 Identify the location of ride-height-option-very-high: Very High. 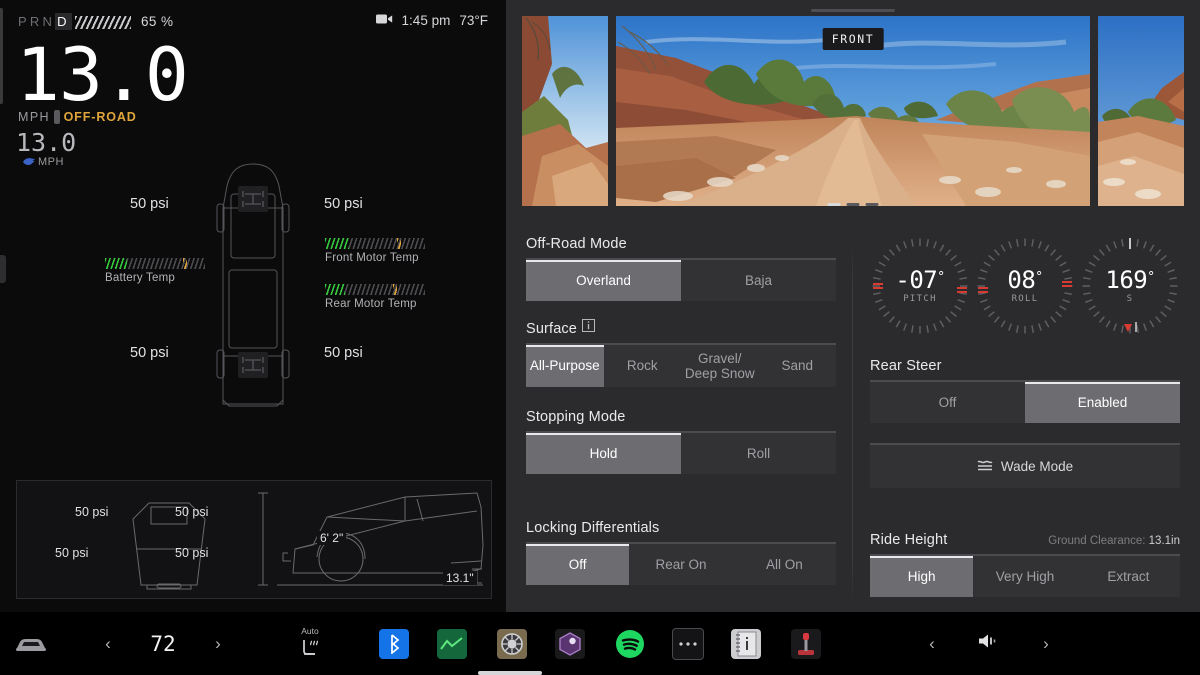
(1024, 576).